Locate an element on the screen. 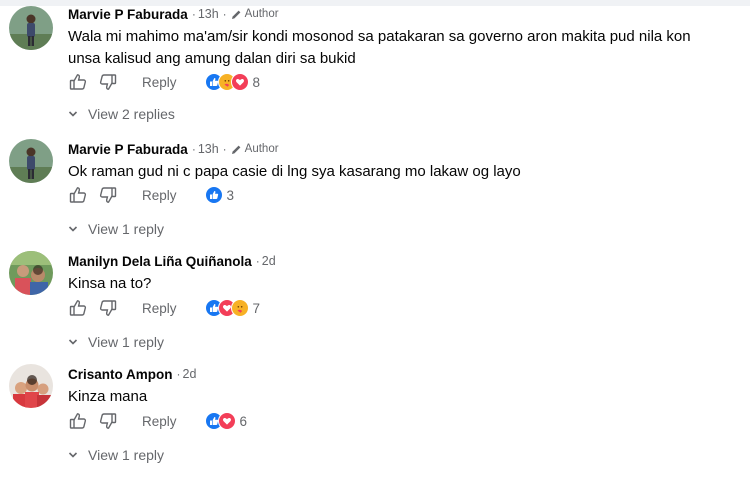  reaction-summary: 3 is located at coordinates (219, 195).